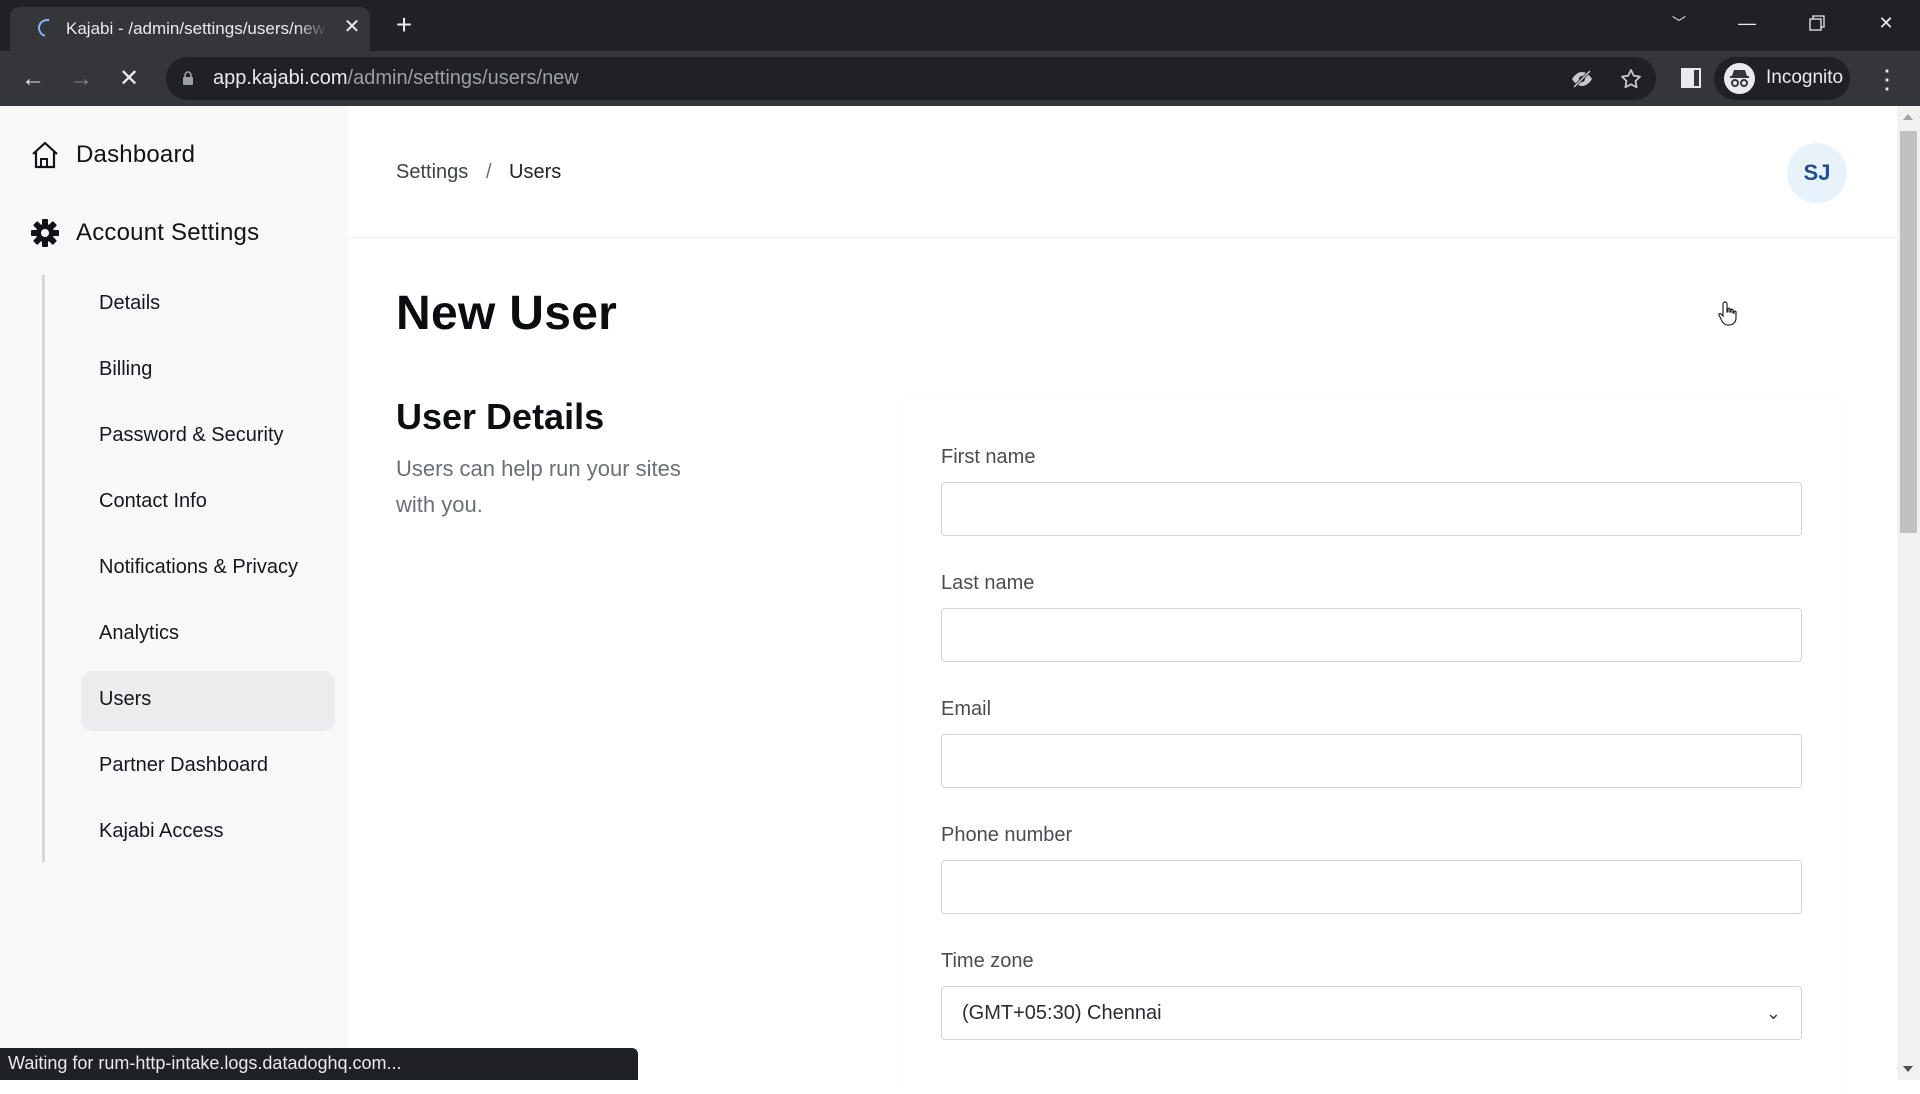  Describe the element at coordinates (43, 568) in the screenshot. I see `submenu-guide-line` at that location.